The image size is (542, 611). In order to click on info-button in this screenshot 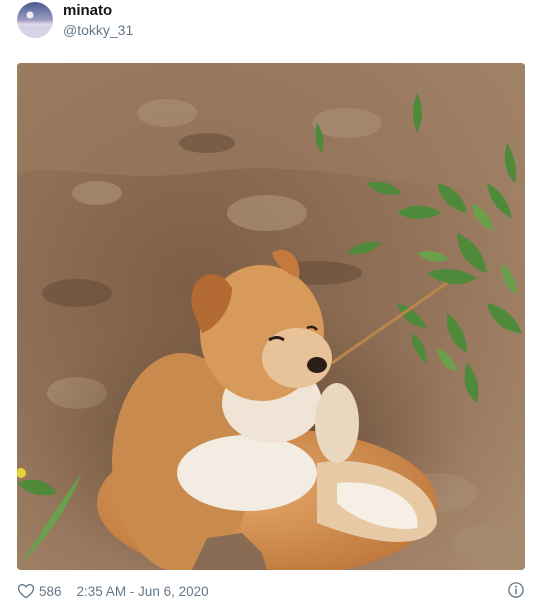, I will do `click(516, 591)`.